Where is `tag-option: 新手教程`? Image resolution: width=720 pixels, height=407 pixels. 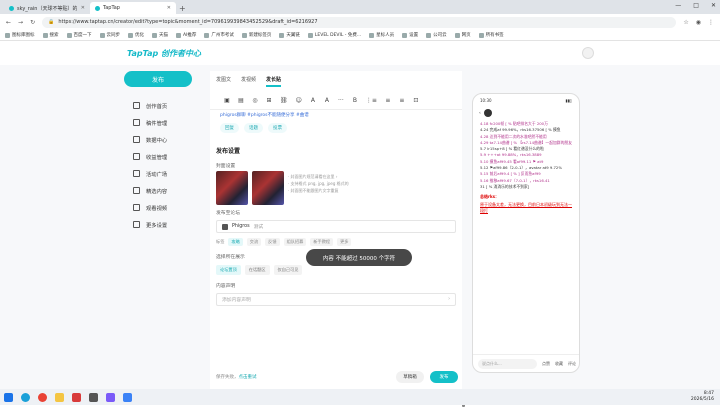 tag-option: 新手教程 is located at coordinates (322, 242).